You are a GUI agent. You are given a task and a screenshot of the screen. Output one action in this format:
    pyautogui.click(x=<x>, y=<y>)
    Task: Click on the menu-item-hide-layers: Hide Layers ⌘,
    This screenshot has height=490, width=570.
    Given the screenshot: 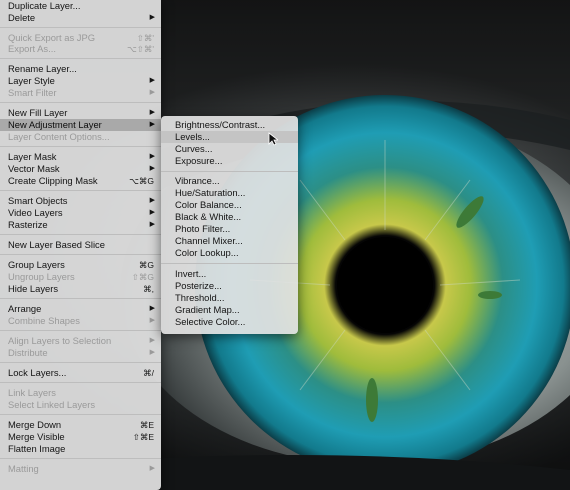 What is the action you would take?
    pyautogui.click(x=80, y=289)
    